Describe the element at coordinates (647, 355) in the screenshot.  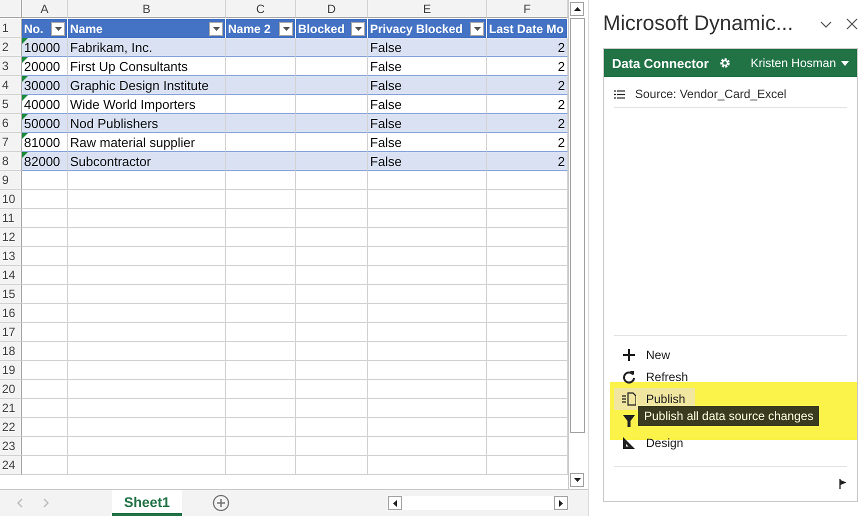
I see `action-item: New` at that location.